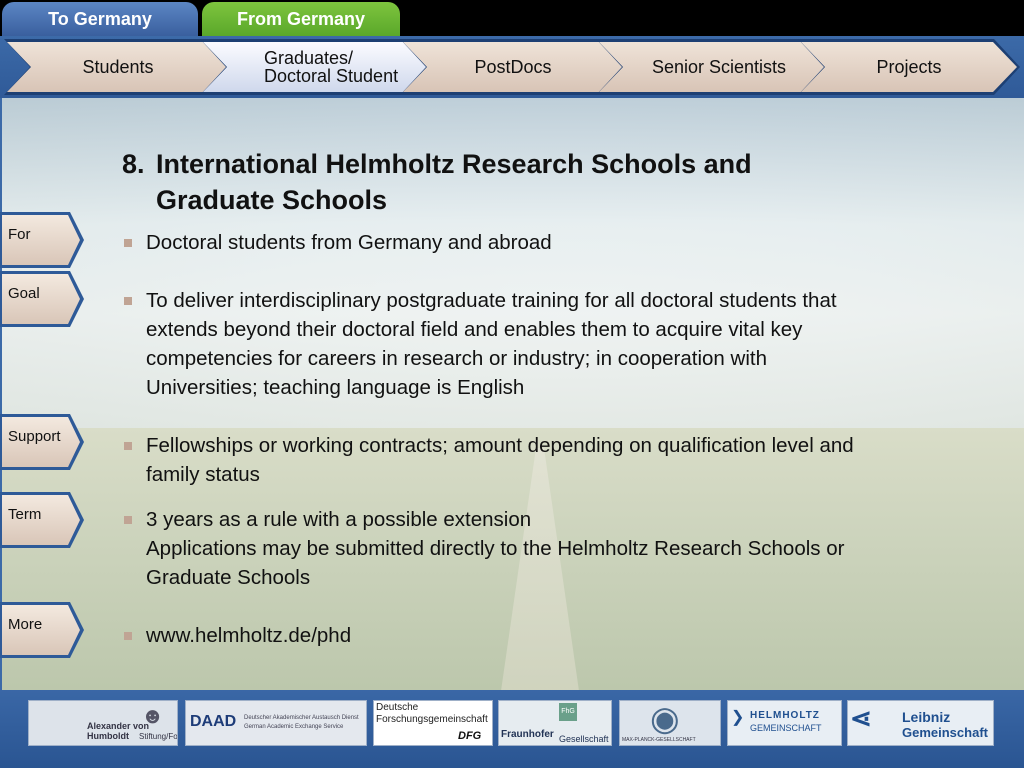 The width and height of the screenshot is (1024, 768). I want to click on nav-item-graduates: Graduates/ Doctoral Student, so click(315, 67).